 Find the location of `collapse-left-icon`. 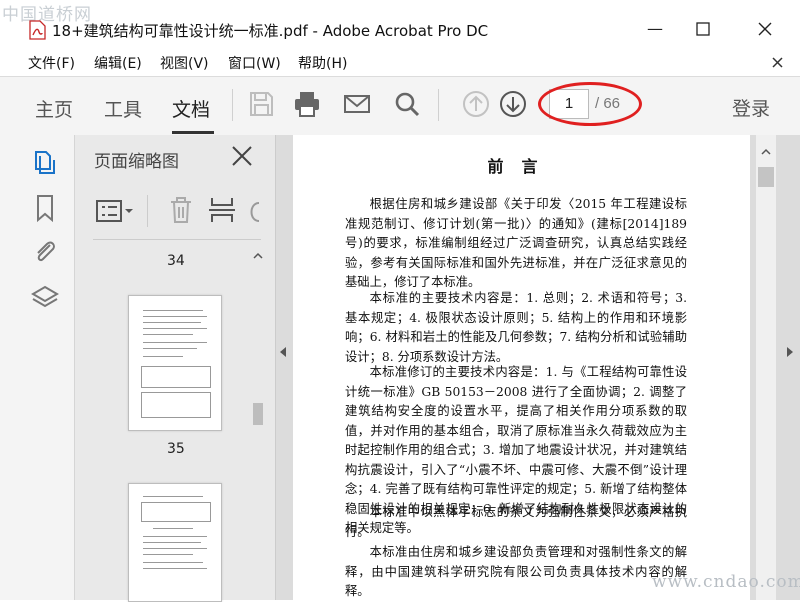

collapse-left-icon is located at coordinates (283, 352).